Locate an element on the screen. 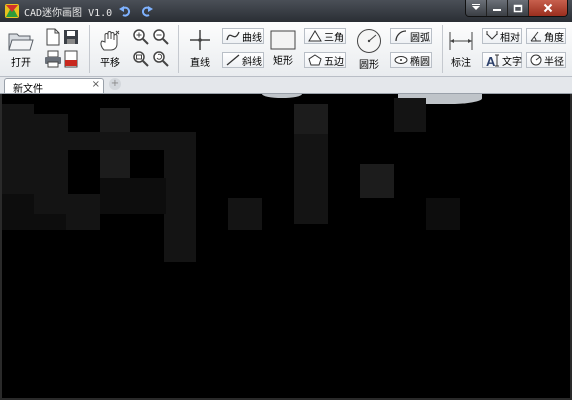 This screenshot has height=400, width=572. line-button: 直线 is located at coordinates (200, 48).